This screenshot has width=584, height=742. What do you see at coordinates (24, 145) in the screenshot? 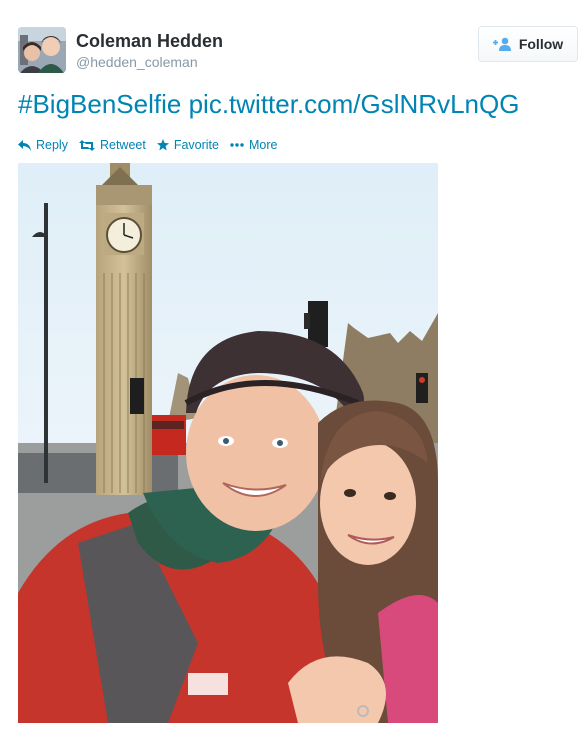
I see `reply-icon` at bounding box center [24, 145].